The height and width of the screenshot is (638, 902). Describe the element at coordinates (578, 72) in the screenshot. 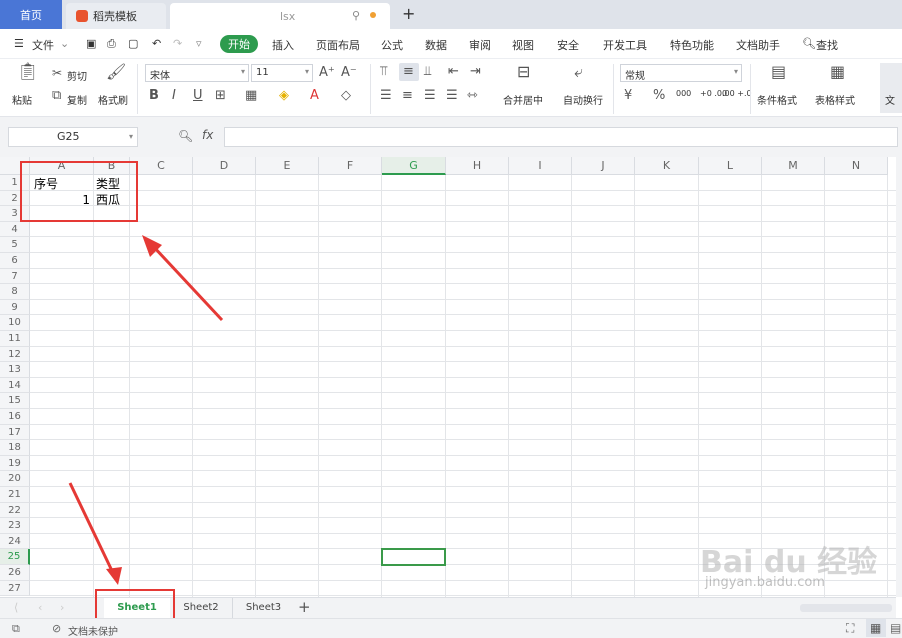

I see `wrap-text-icon: ⤶` at that location.